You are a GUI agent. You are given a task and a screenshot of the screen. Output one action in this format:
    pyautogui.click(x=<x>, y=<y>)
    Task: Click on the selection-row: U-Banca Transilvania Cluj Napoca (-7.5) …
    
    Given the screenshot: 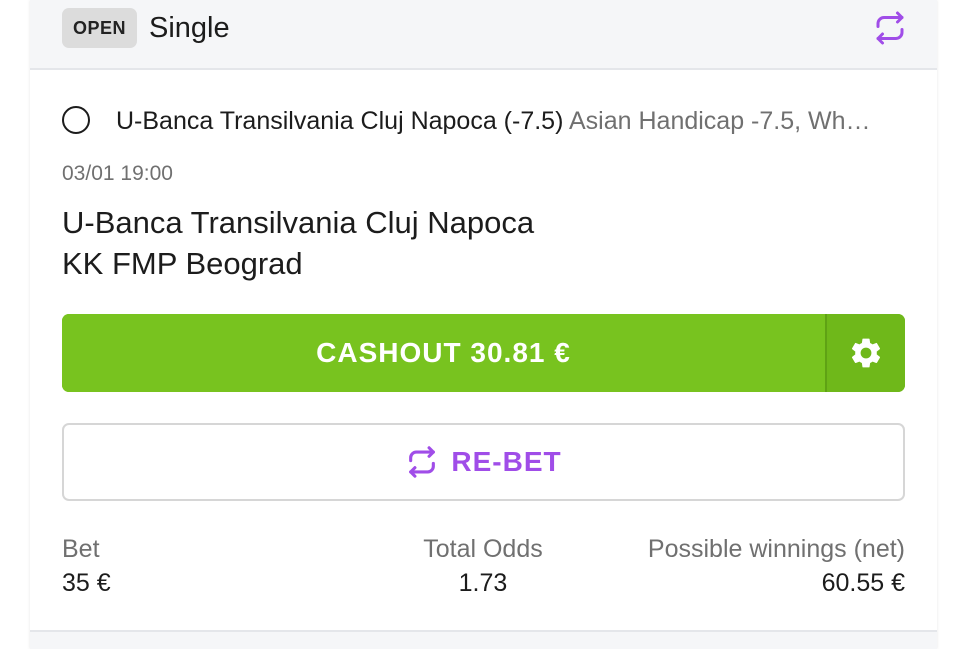 What is the action you would take?
    pyautogui.click(x=483, y=121)
    